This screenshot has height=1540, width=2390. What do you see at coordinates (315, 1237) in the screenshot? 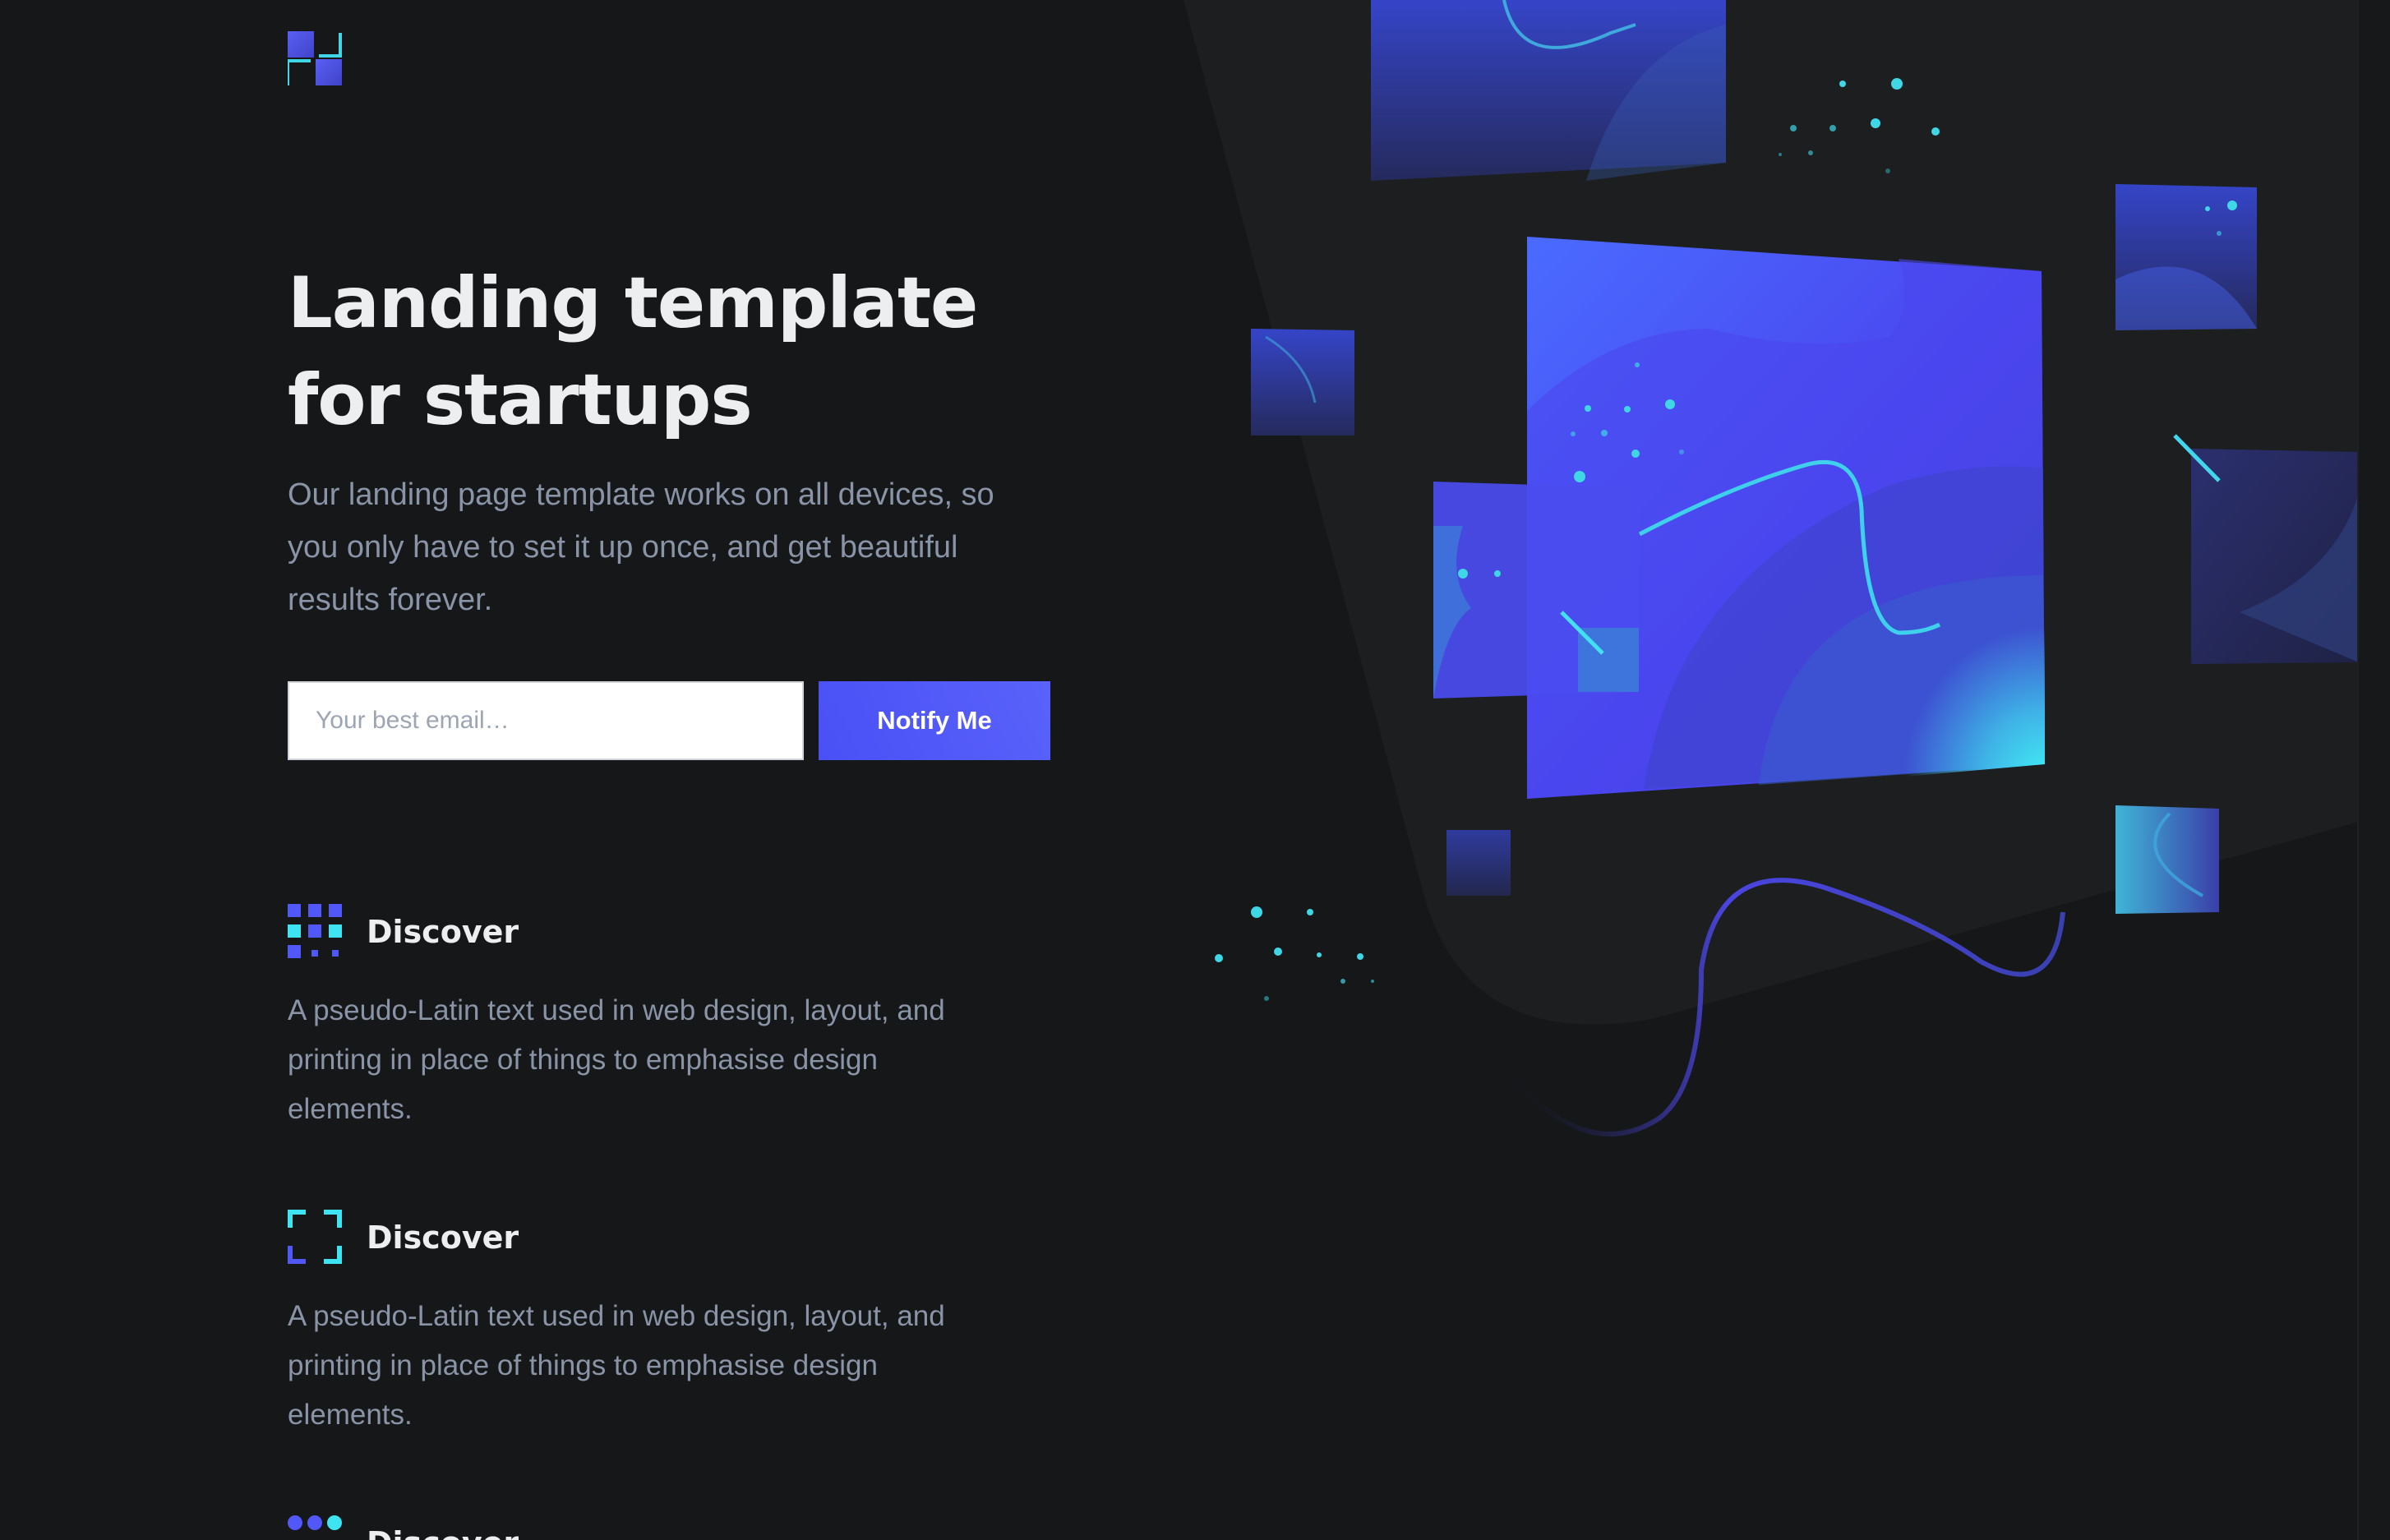
I see `frame-corners-icon` at bounding box center [315, 1237].